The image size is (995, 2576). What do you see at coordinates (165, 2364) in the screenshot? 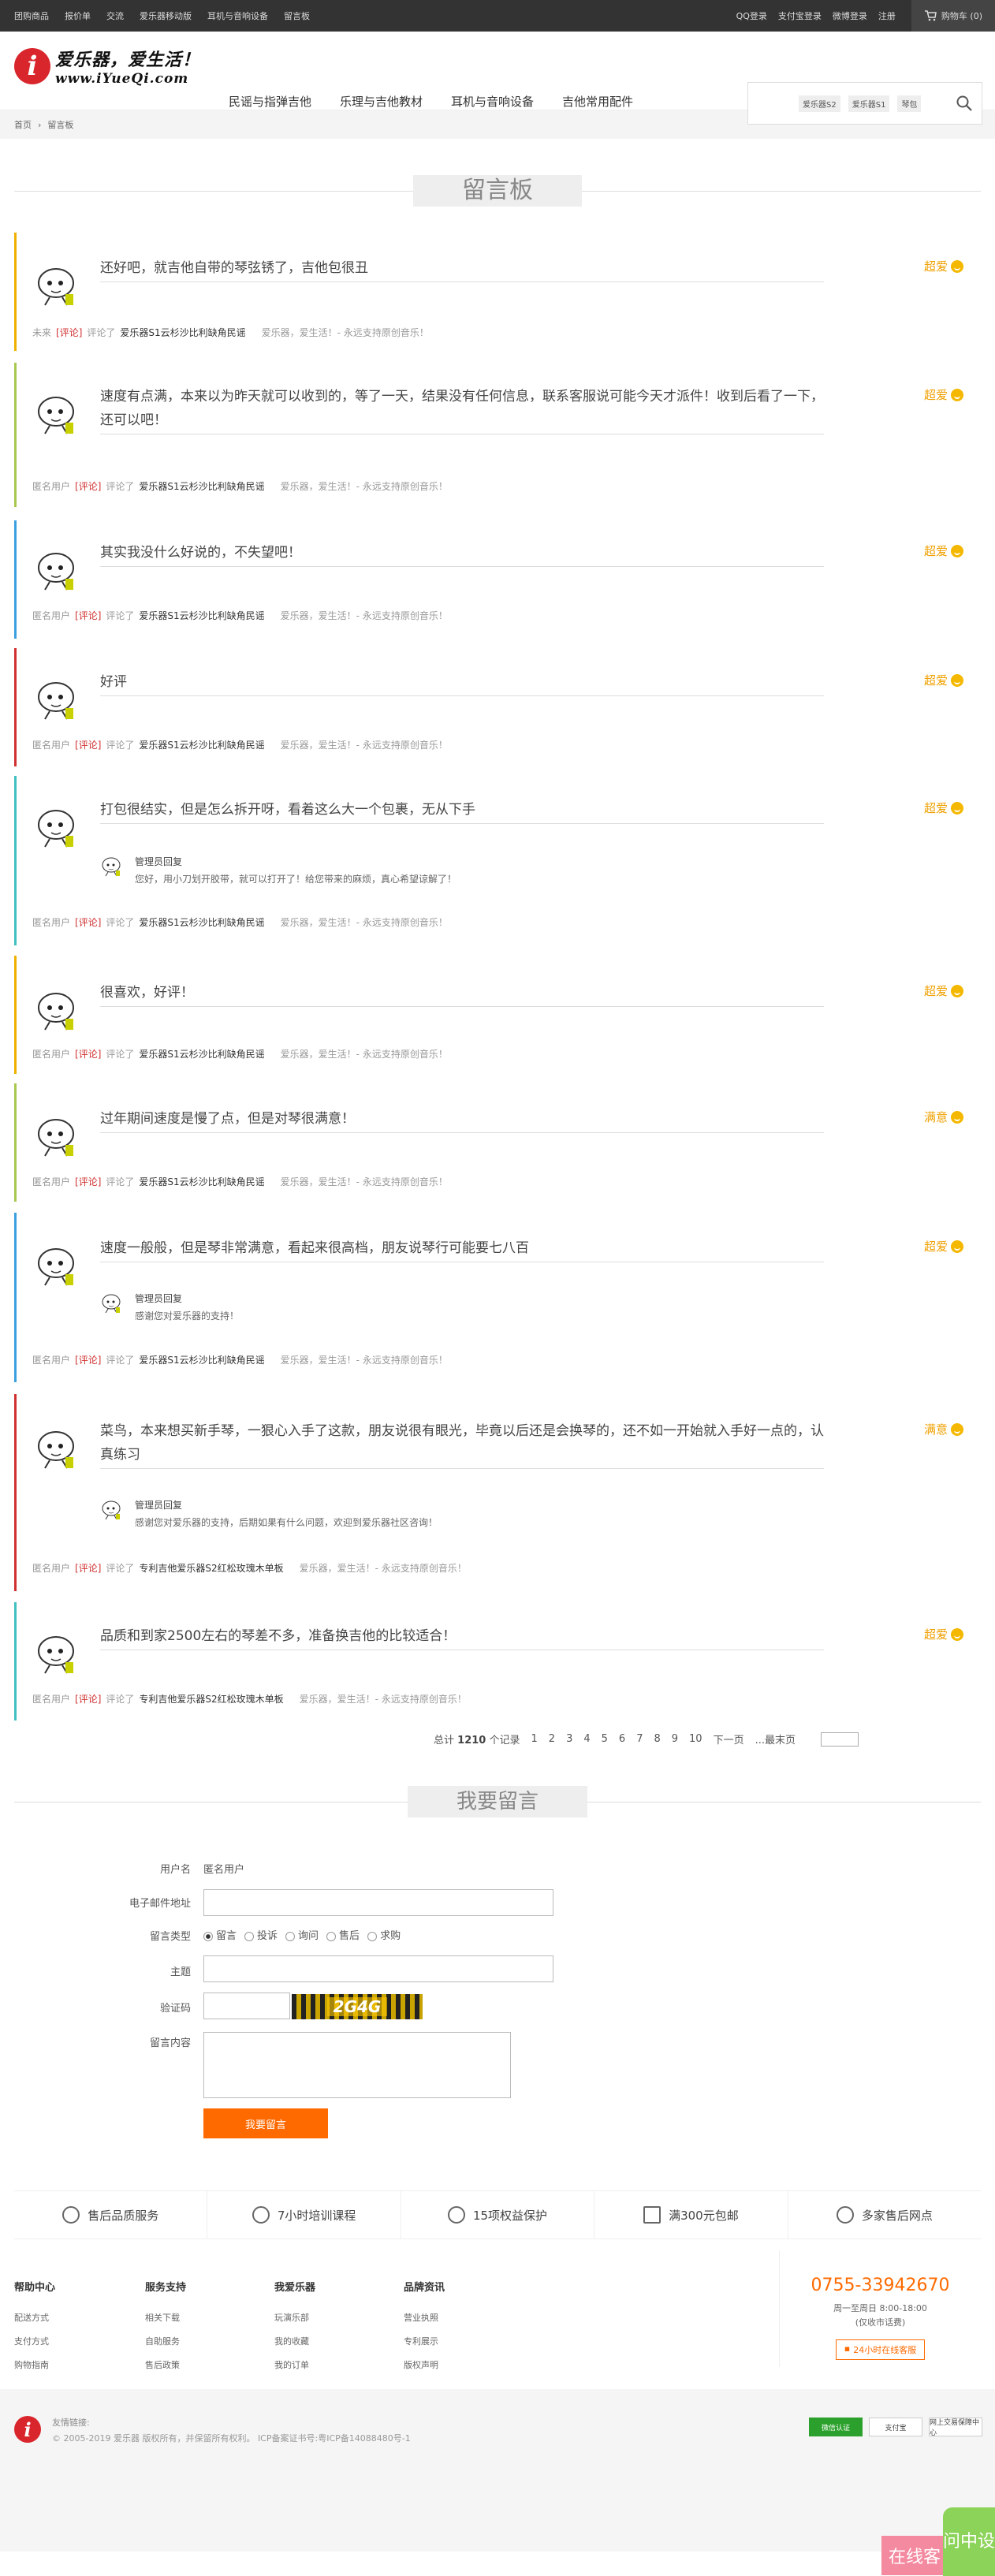
I see `footer-link: 售后政策` at bounding box center [165, 2364].